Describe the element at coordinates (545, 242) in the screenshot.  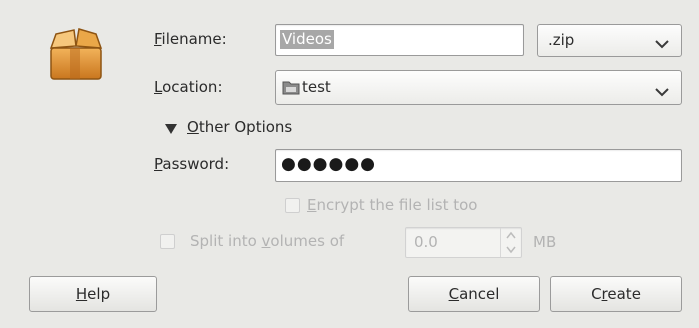
I see `volume-unit: MB` at that location.